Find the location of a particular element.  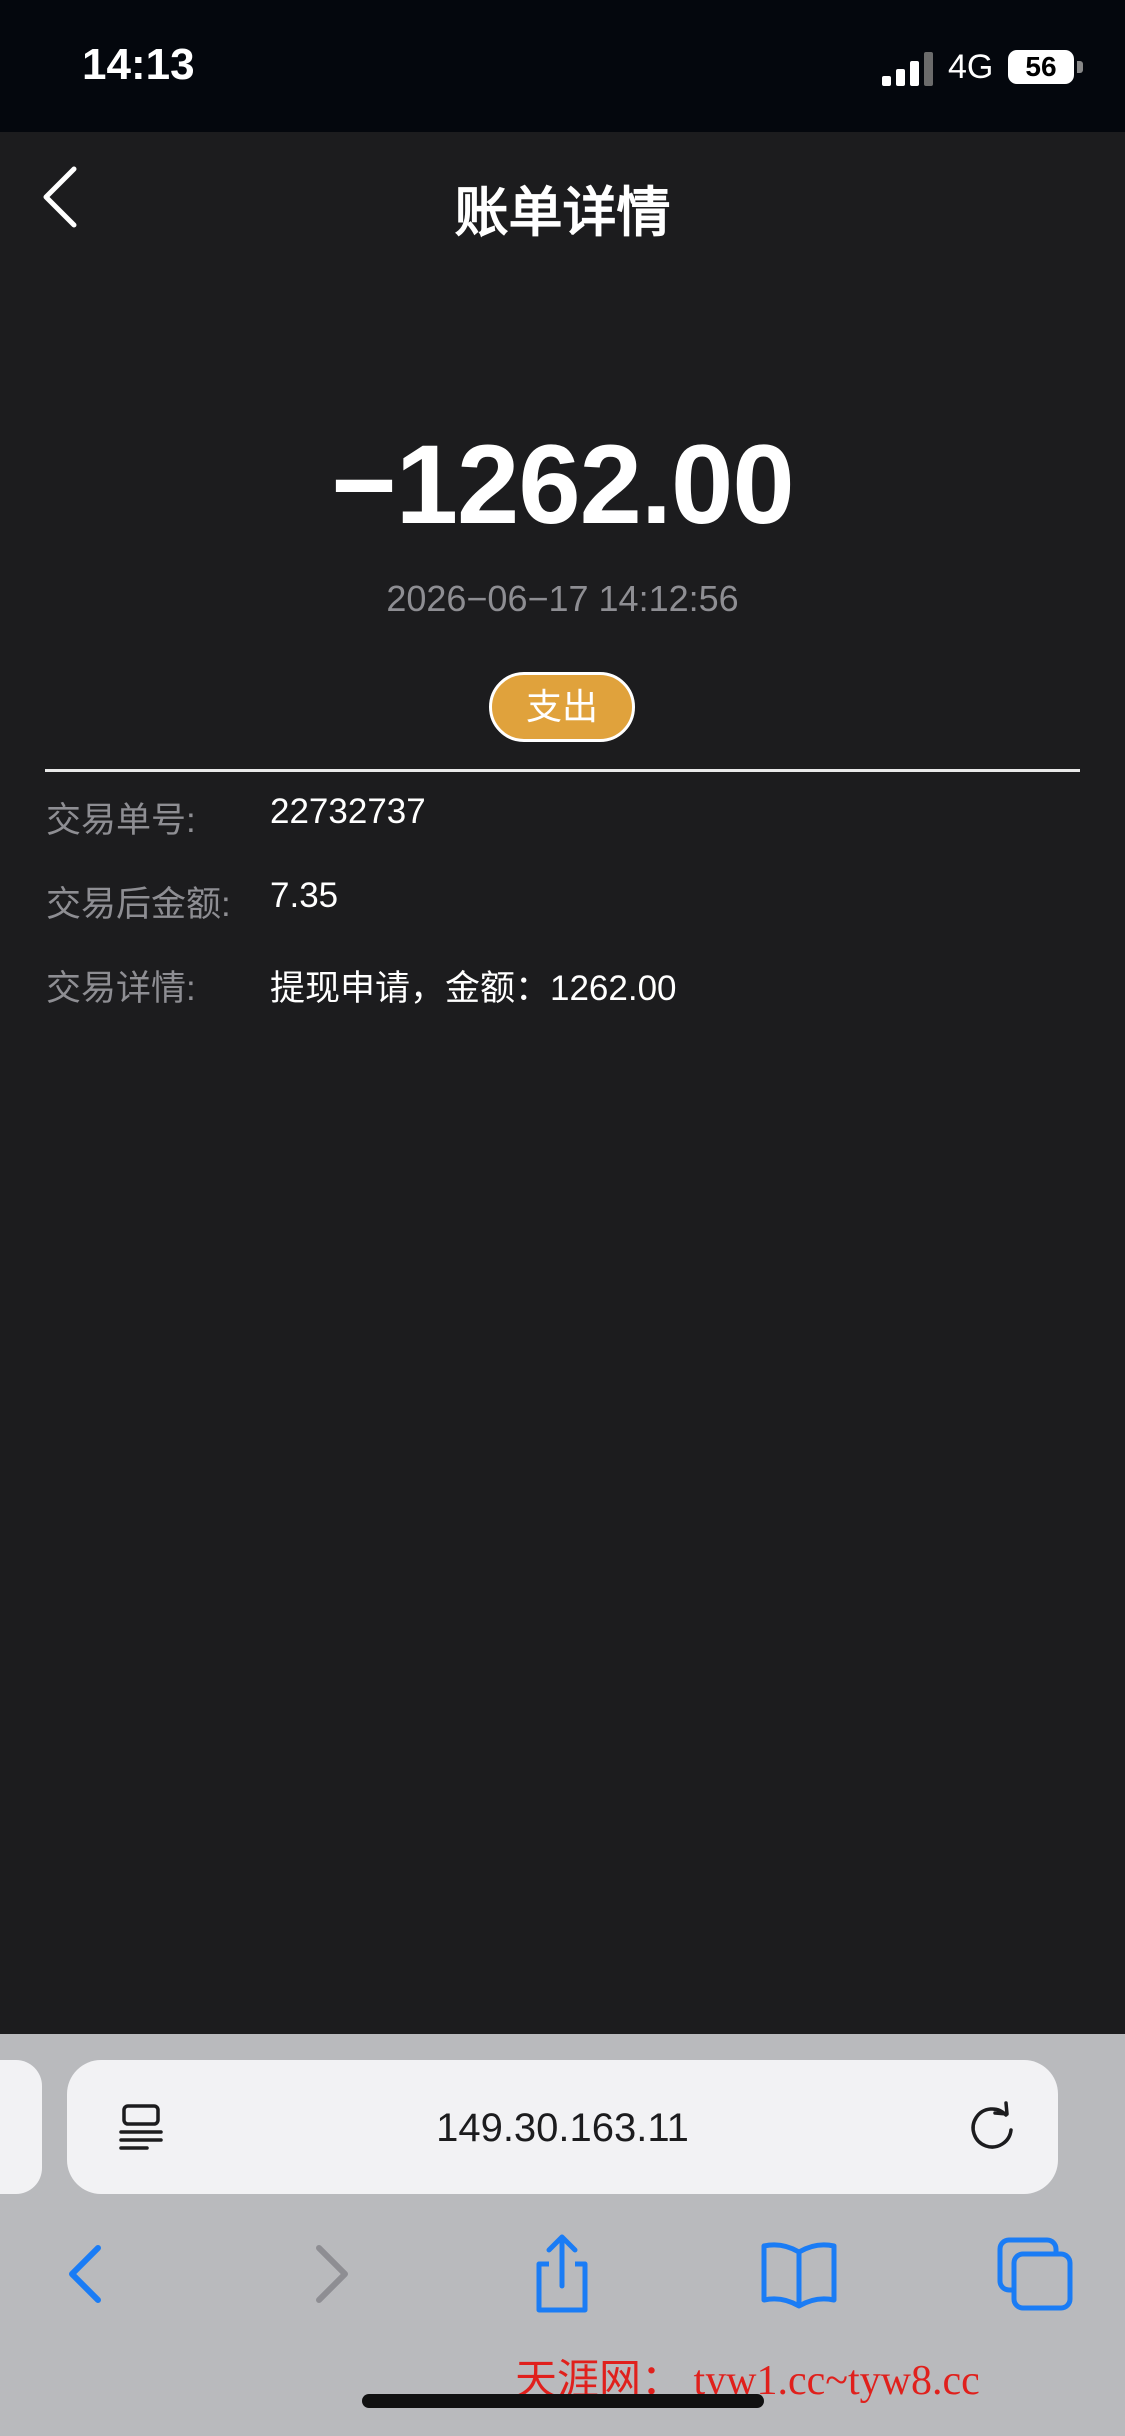

nav-header: 账单详情 is located at coordinates (562, 197).